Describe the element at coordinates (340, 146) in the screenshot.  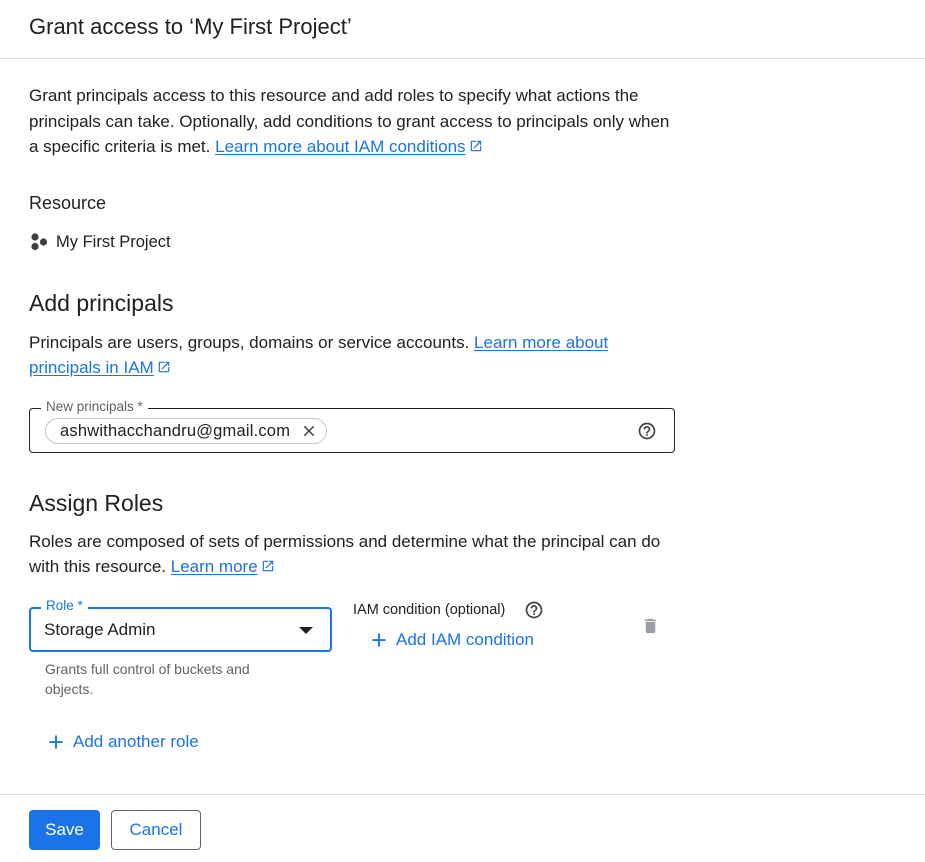
I see `iam-conditions-link-text: Learn more about IAM conditions` at that location.